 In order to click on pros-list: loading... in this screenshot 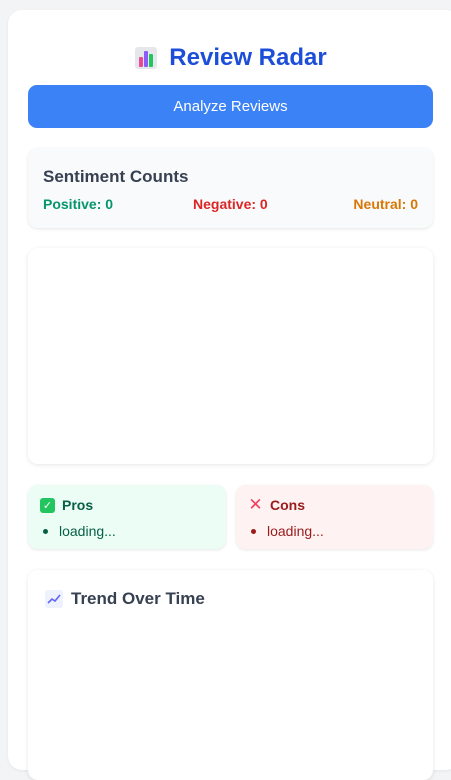, I will do `click(78, 531)`.